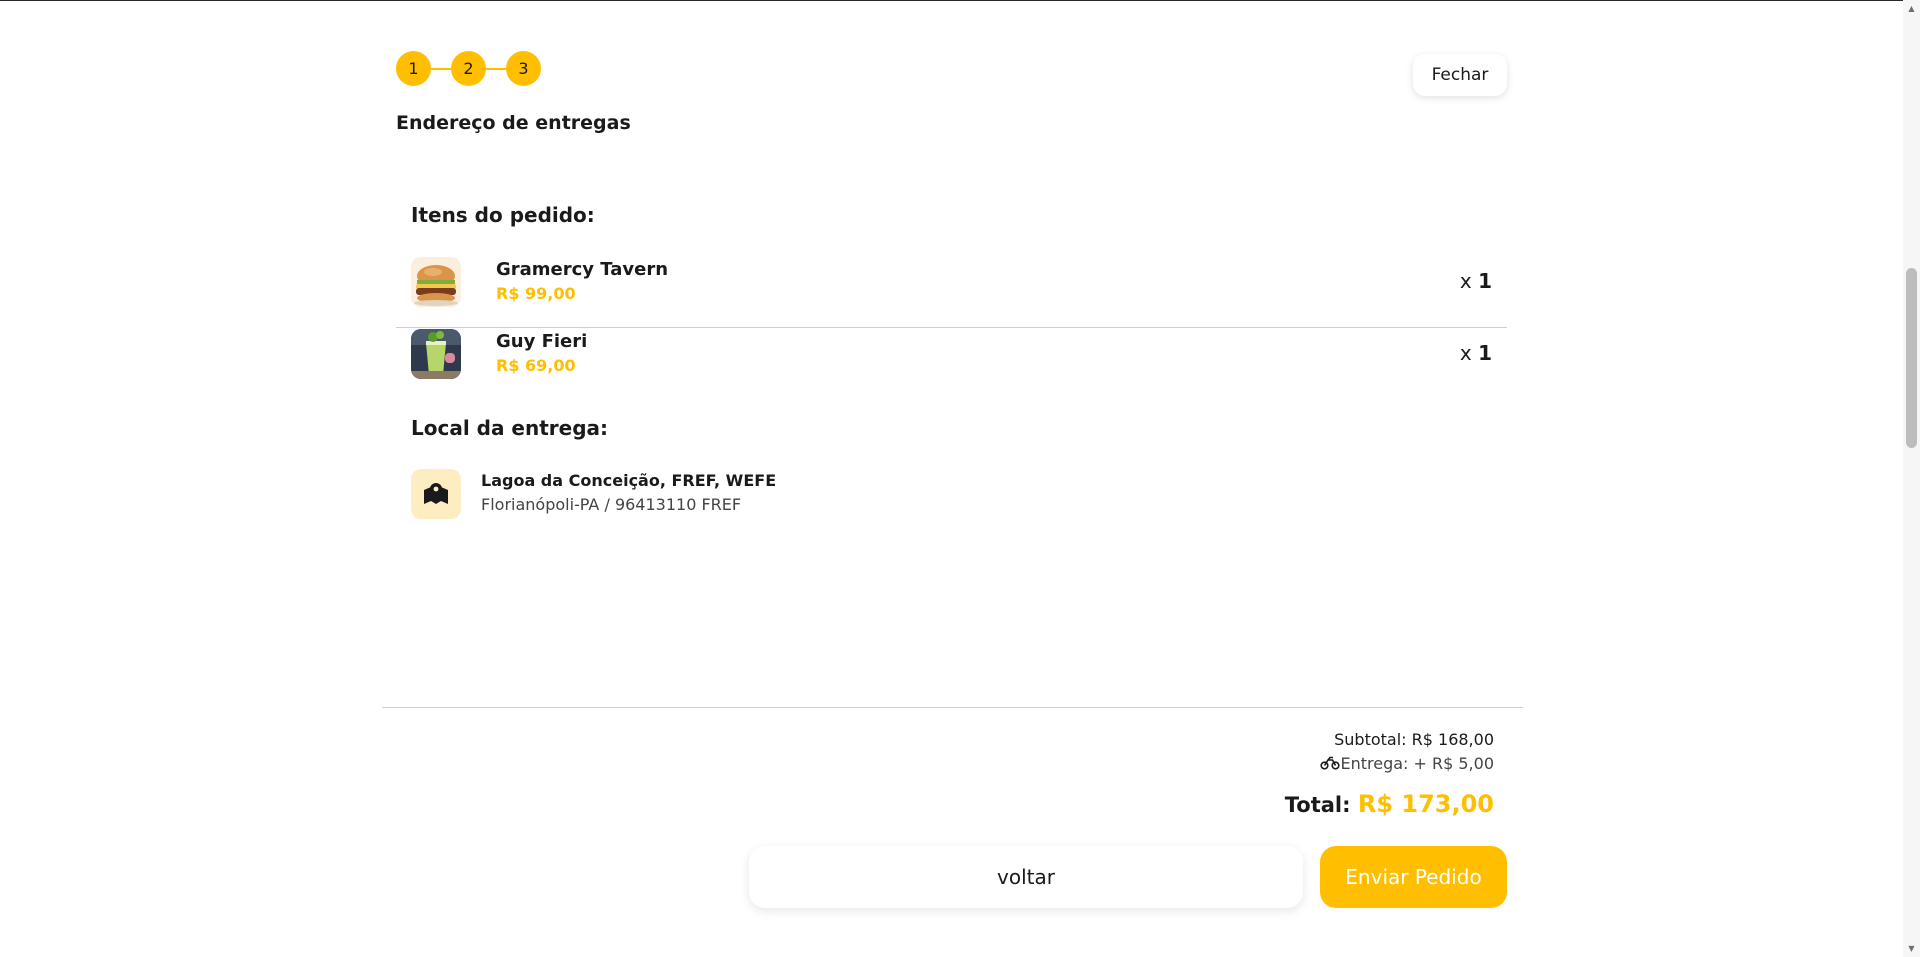 This screenshot has height=957, width=1920. What do you see at coordinates (436, 494) in the screenshot?
I see `map-icon` at bounding box center [436, 494].